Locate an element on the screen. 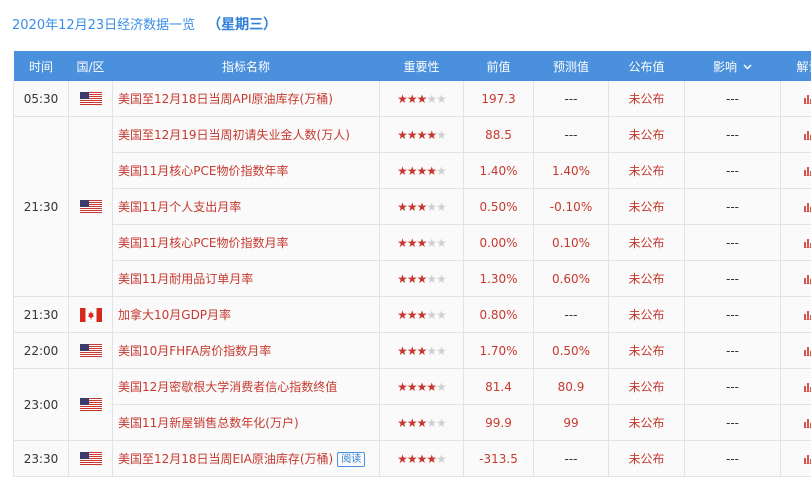 This screenshot has height=485, width=811. previous-value: 0.80% is located at coordinates (498, 314).